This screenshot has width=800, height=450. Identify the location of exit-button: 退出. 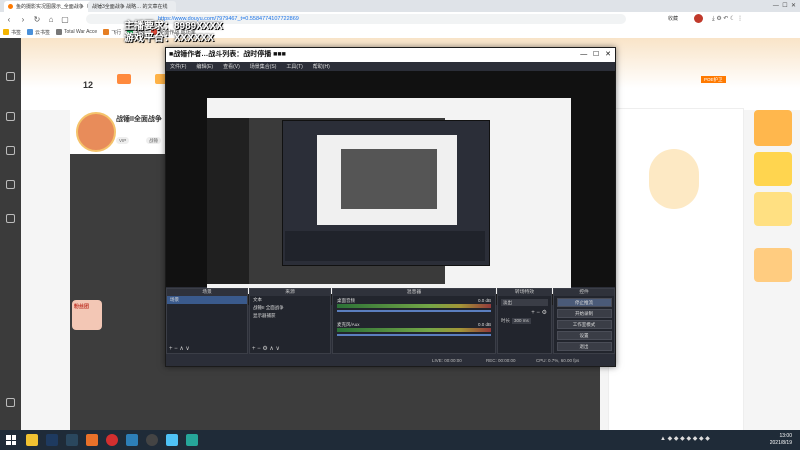
(584, 346).